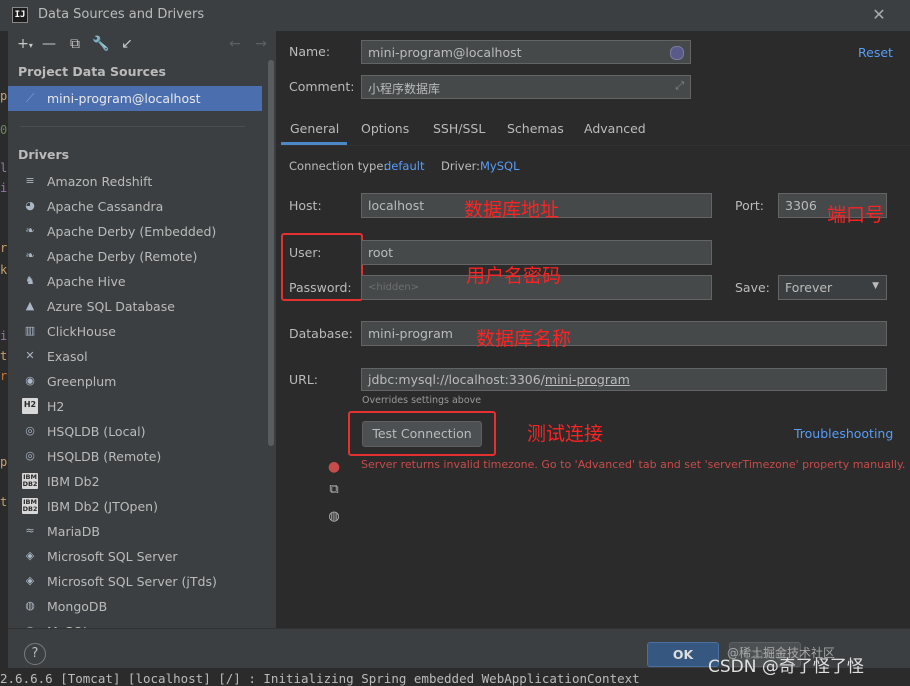 The width and height of the screenshot is (910, 686). I want to click on tab-advanced: Advanced, so click(615, 128).